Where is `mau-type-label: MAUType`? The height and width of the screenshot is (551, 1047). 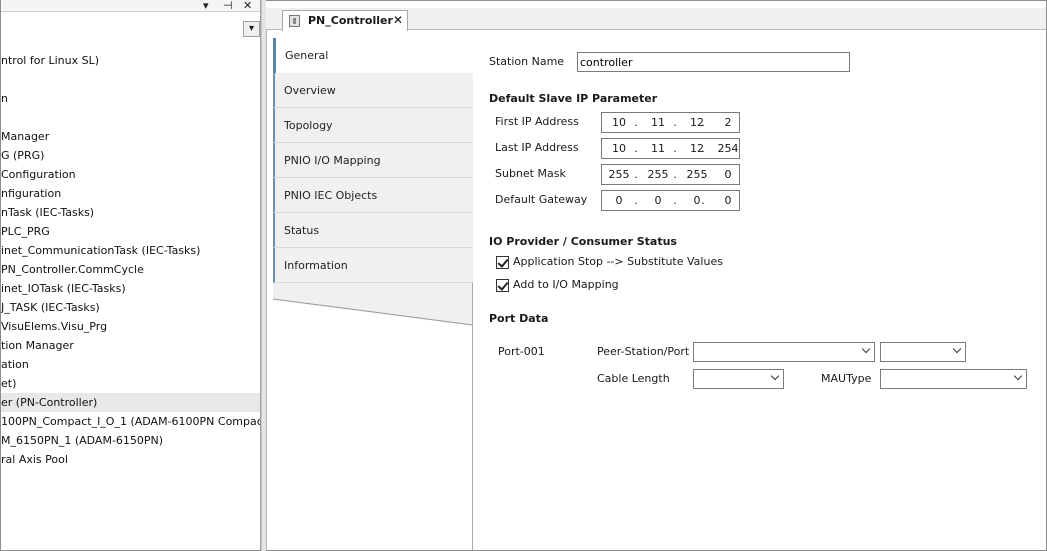 mau-type-label: MAUType is located at coordinates (846, 378).